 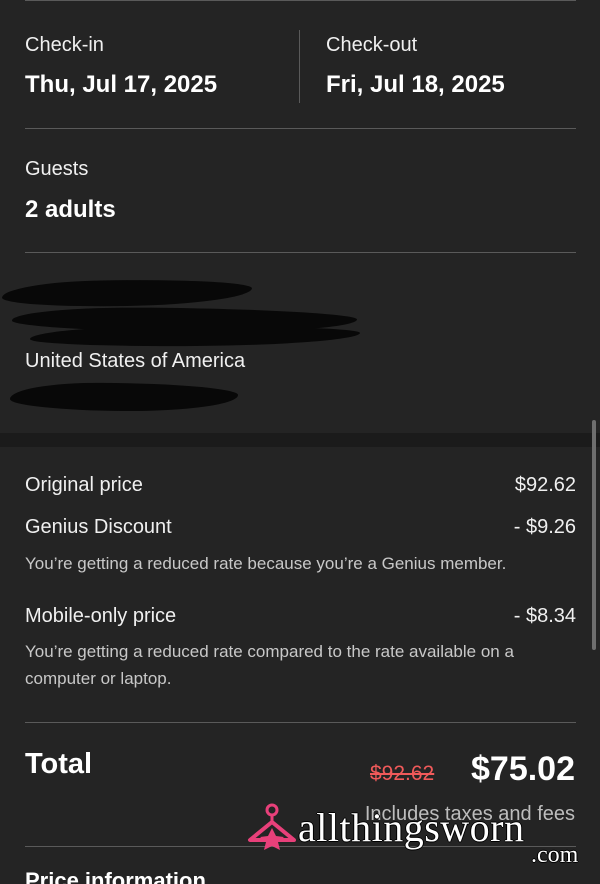 What do you see at coordinates (544, 616) in the screenshot?
I see `mobile-price-amount: - $8.34` at bounding box center [544, 616].